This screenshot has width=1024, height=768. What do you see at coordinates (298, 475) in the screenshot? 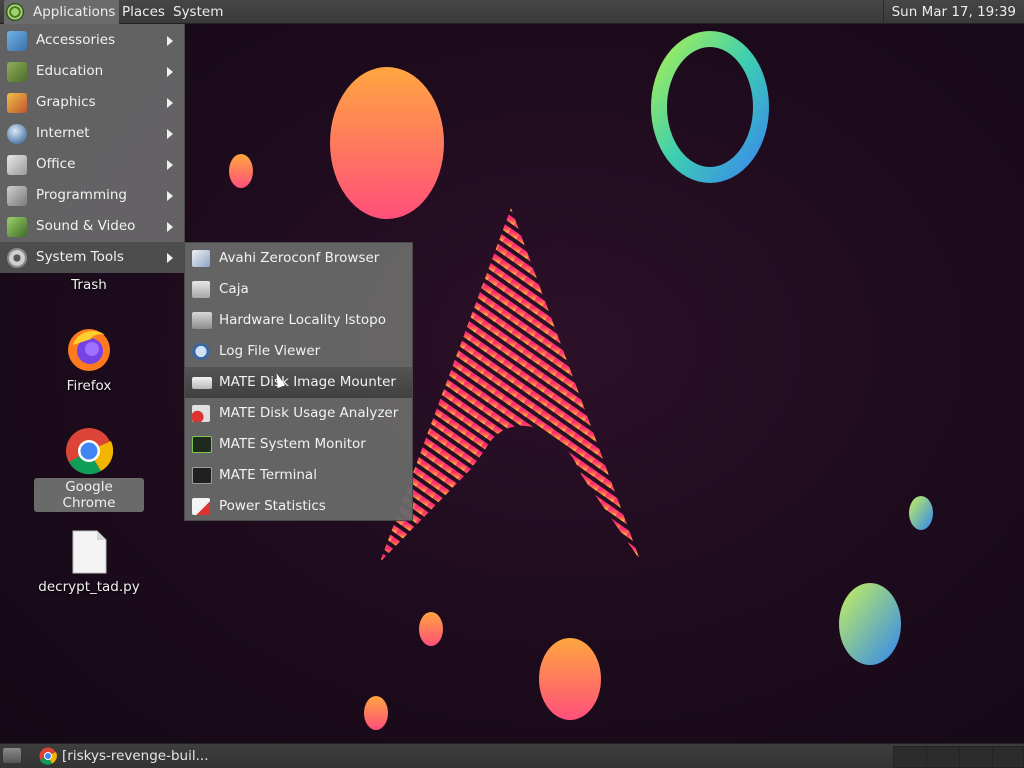
I see `menu-item-mate-terminal: MATE Terminal` at bounding box center [298, 475].